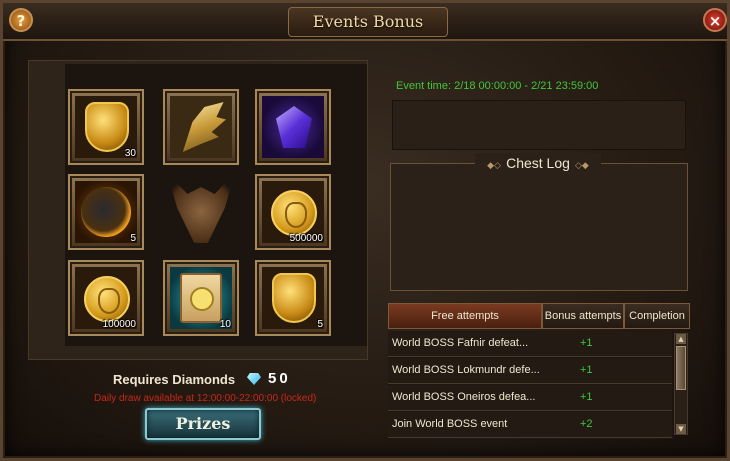  Describe the element at coordinates (681, 339) in the screenshot. I see `scroll-up-icon: ▲` at that location.